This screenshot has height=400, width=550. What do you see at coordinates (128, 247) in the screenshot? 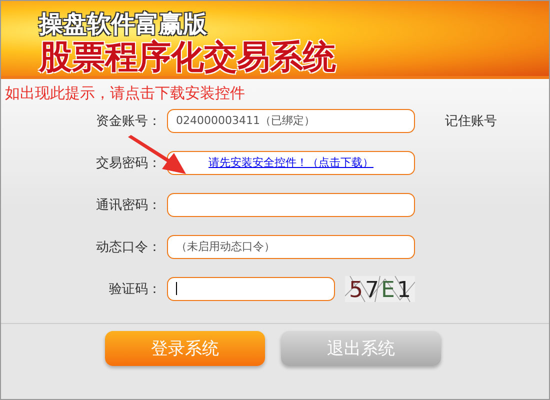
I see `field-label: 动态口令：` at bounding box center [128, 247].